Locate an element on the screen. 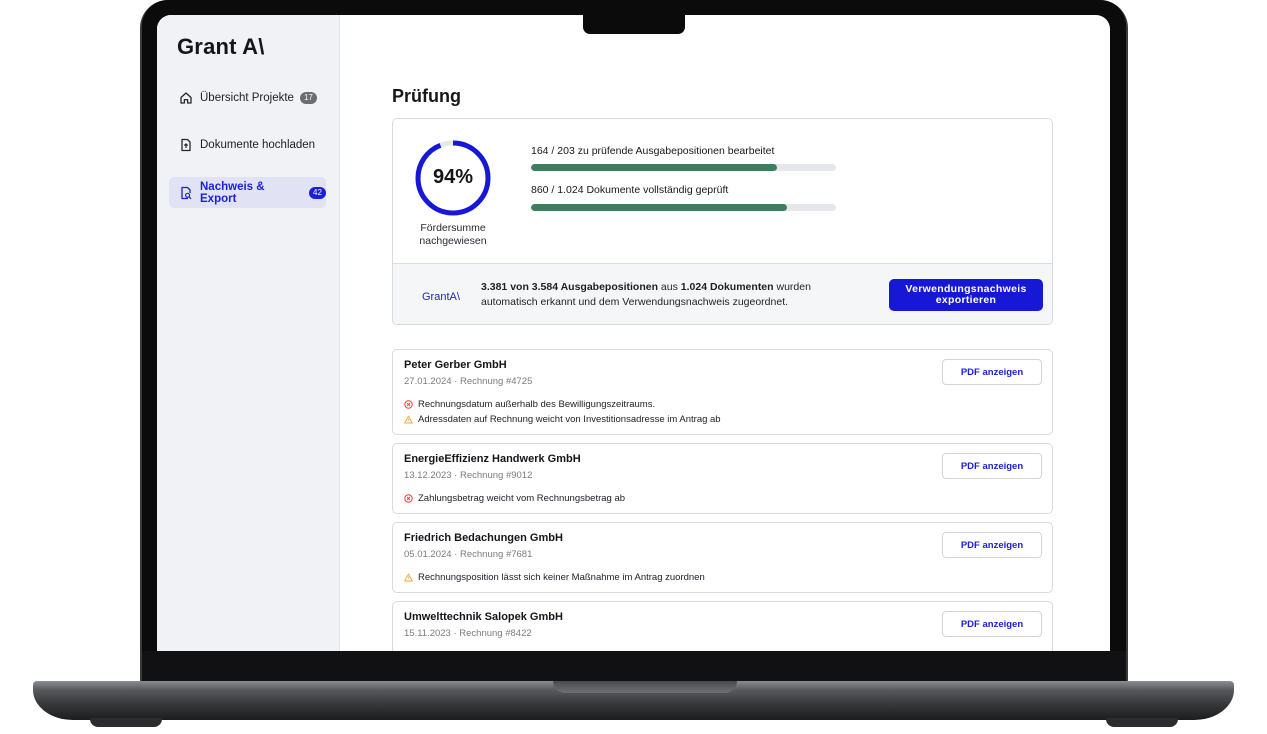 The image size is (1267, 734). sidebar-item-upload: Dokumente hochladen is located at coordinates (247, 144).